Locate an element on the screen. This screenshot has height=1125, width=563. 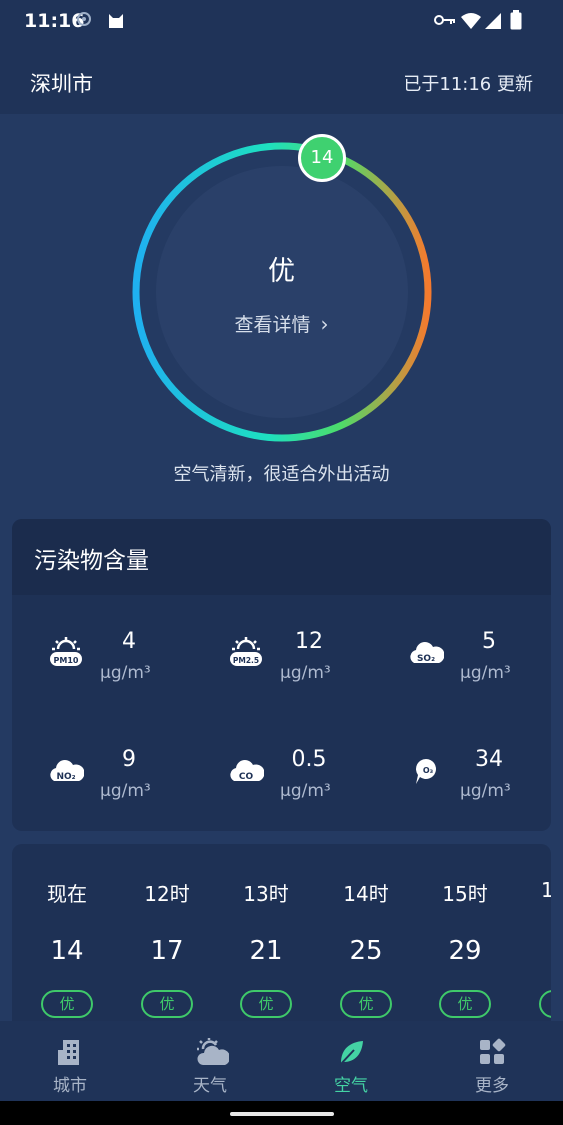
aqi-level: 优 is located at coordinates (281, 271).